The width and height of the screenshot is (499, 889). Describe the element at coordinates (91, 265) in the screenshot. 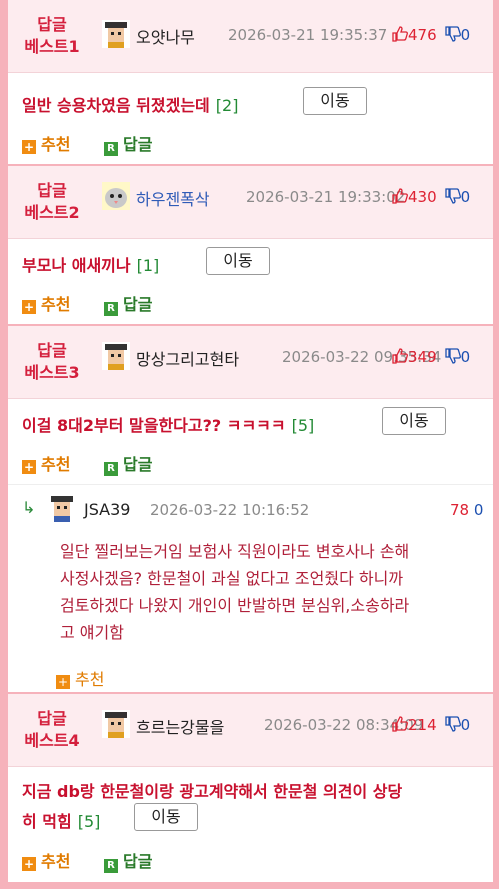

I see `comment-text: 부모나 애새끼나 [1]` at that location.